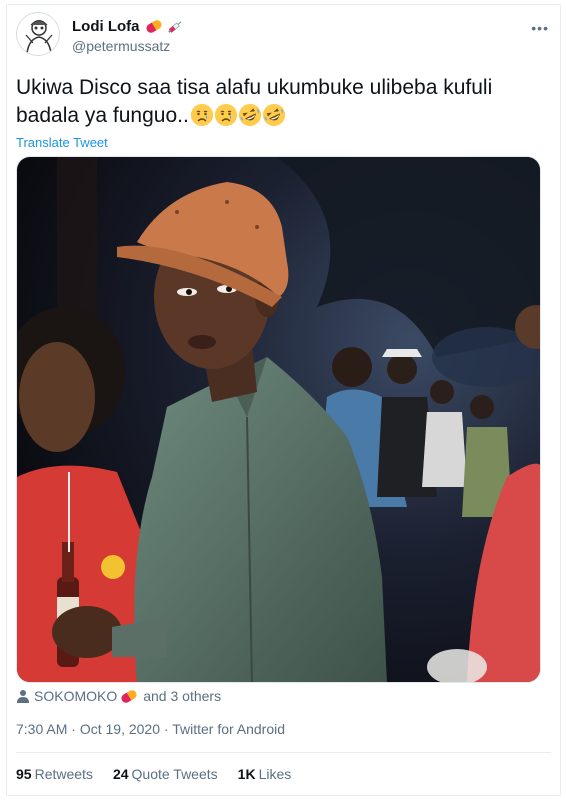  What do you see at coordinates (106, 26) in the screenshot?
I see `display-name: Lodi Lofa` at bounding box center [106, 26].